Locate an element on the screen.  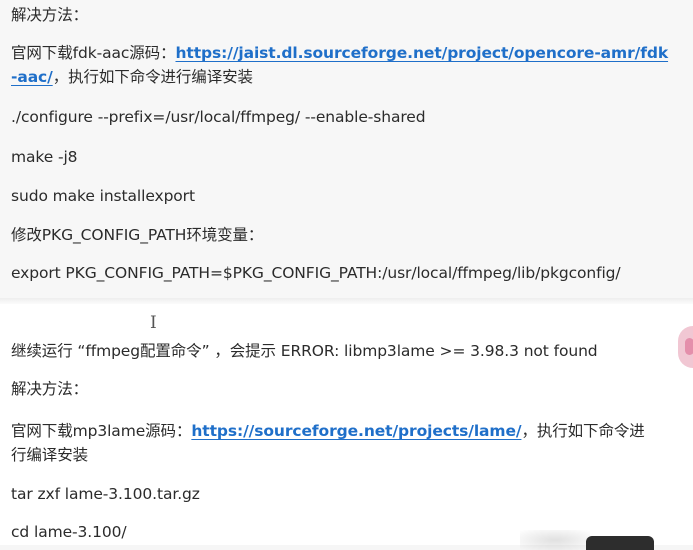
solution-heading: 解决方法： is located at coordinates (50, 15).